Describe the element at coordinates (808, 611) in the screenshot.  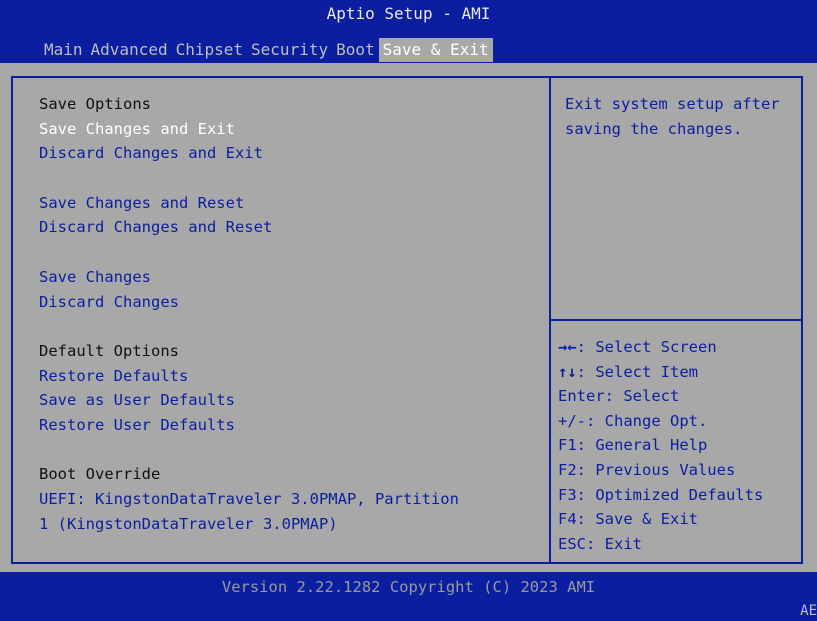
I see `corner-indicator: AE` at that location.